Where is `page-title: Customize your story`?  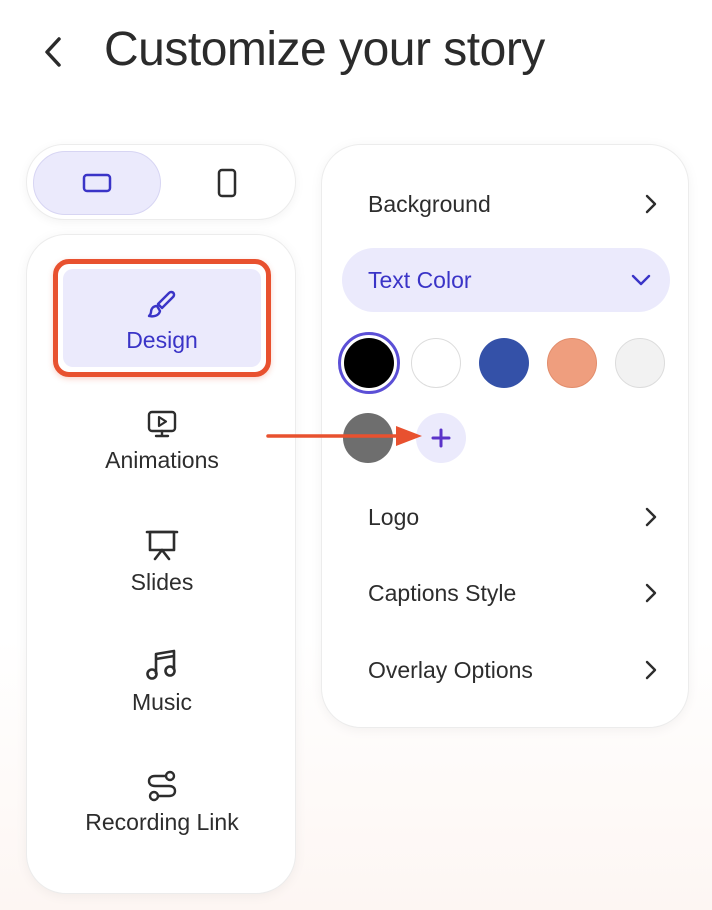
page-title: Customize your story is located at coordinates (324, 49).